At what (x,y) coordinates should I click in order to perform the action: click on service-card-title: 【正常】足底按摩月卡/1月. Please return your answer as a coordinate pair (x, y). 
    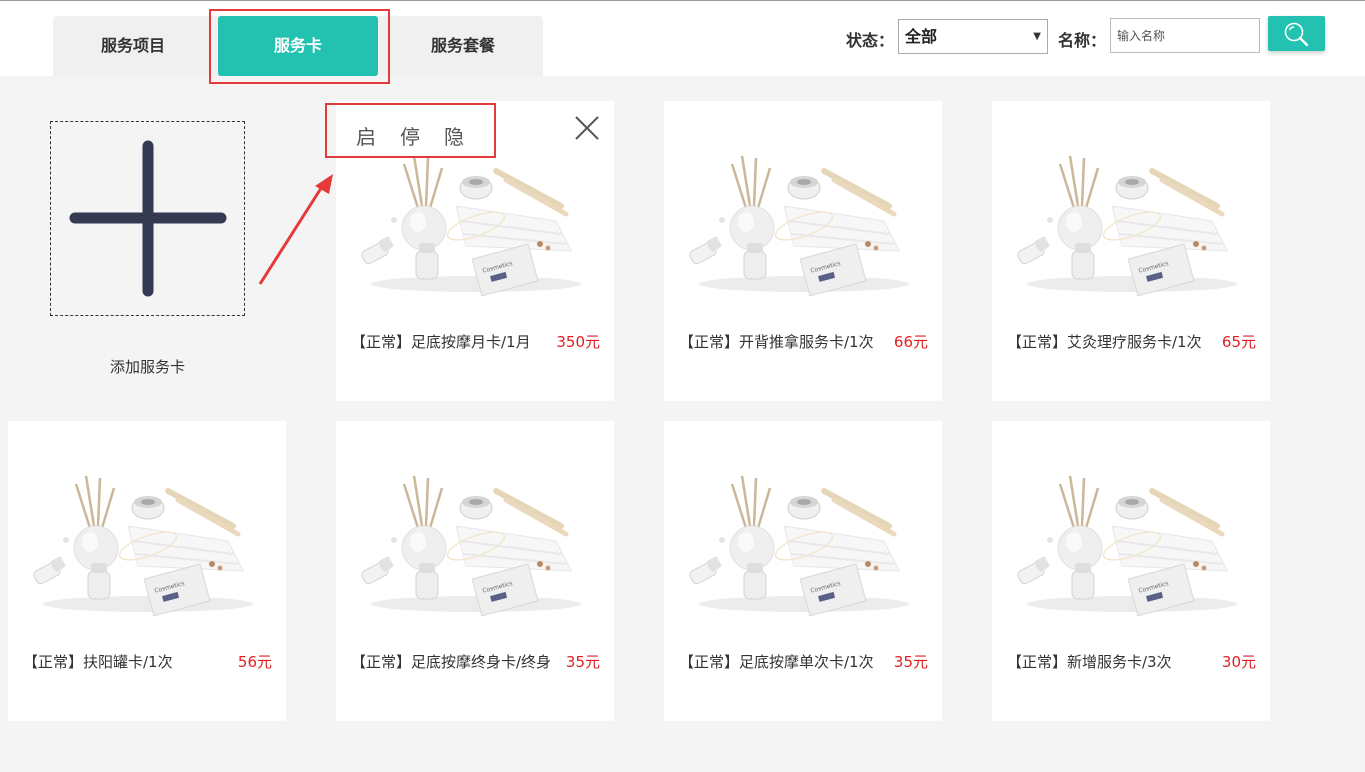
    Looking at the image, I should click on (441, 342).